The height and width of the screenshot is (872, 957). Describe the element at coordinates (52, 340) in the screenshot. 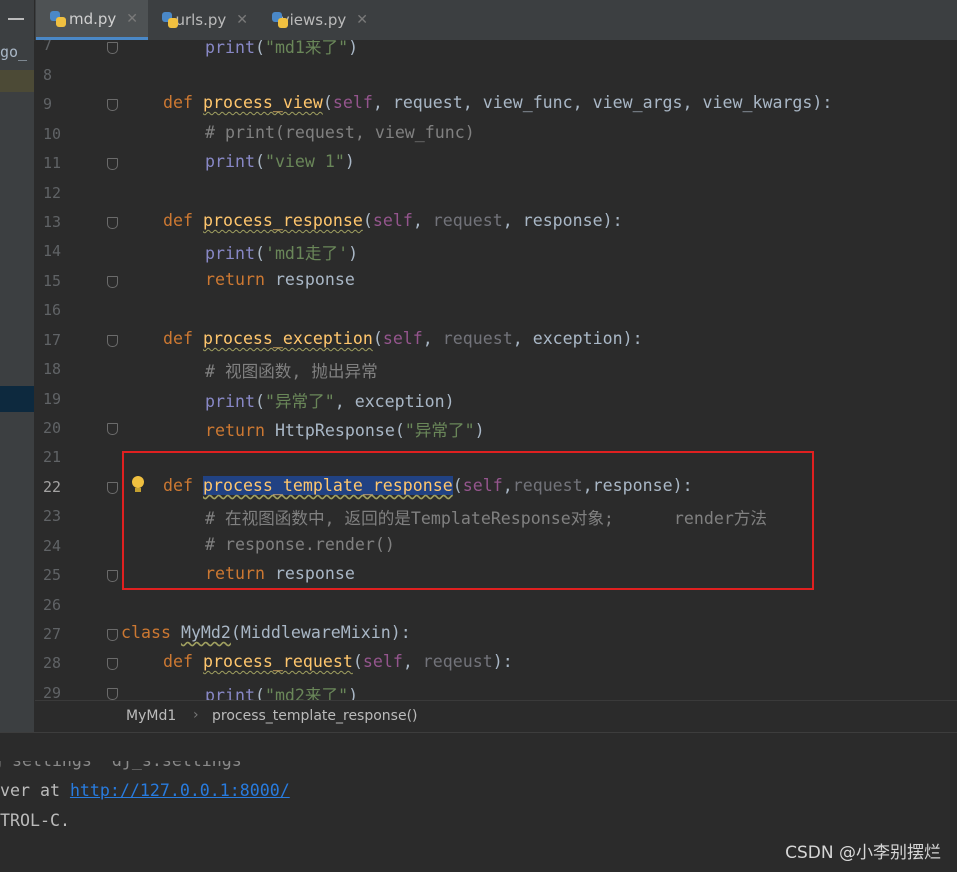

I see `line-number: 17` at that location.